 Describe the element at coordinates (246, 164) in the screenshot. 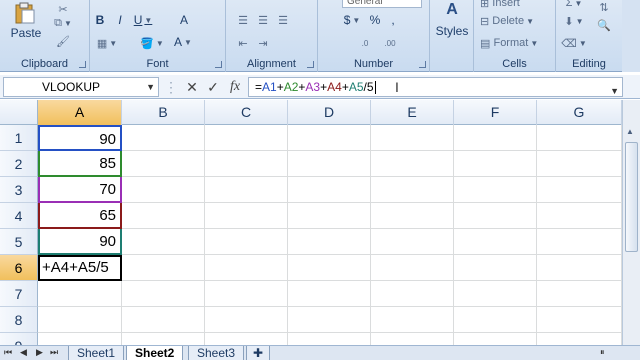

I see `cell-c2` at that location.